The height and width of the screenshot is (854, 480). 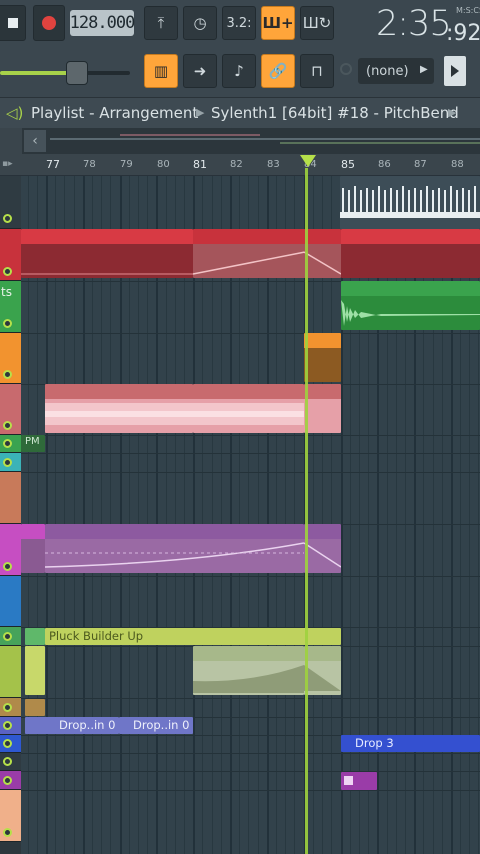 What do you see at coordinates (200, 71) in the screenshot?
I see `step-edit-button: ➜` at bounding box center [200, 71].